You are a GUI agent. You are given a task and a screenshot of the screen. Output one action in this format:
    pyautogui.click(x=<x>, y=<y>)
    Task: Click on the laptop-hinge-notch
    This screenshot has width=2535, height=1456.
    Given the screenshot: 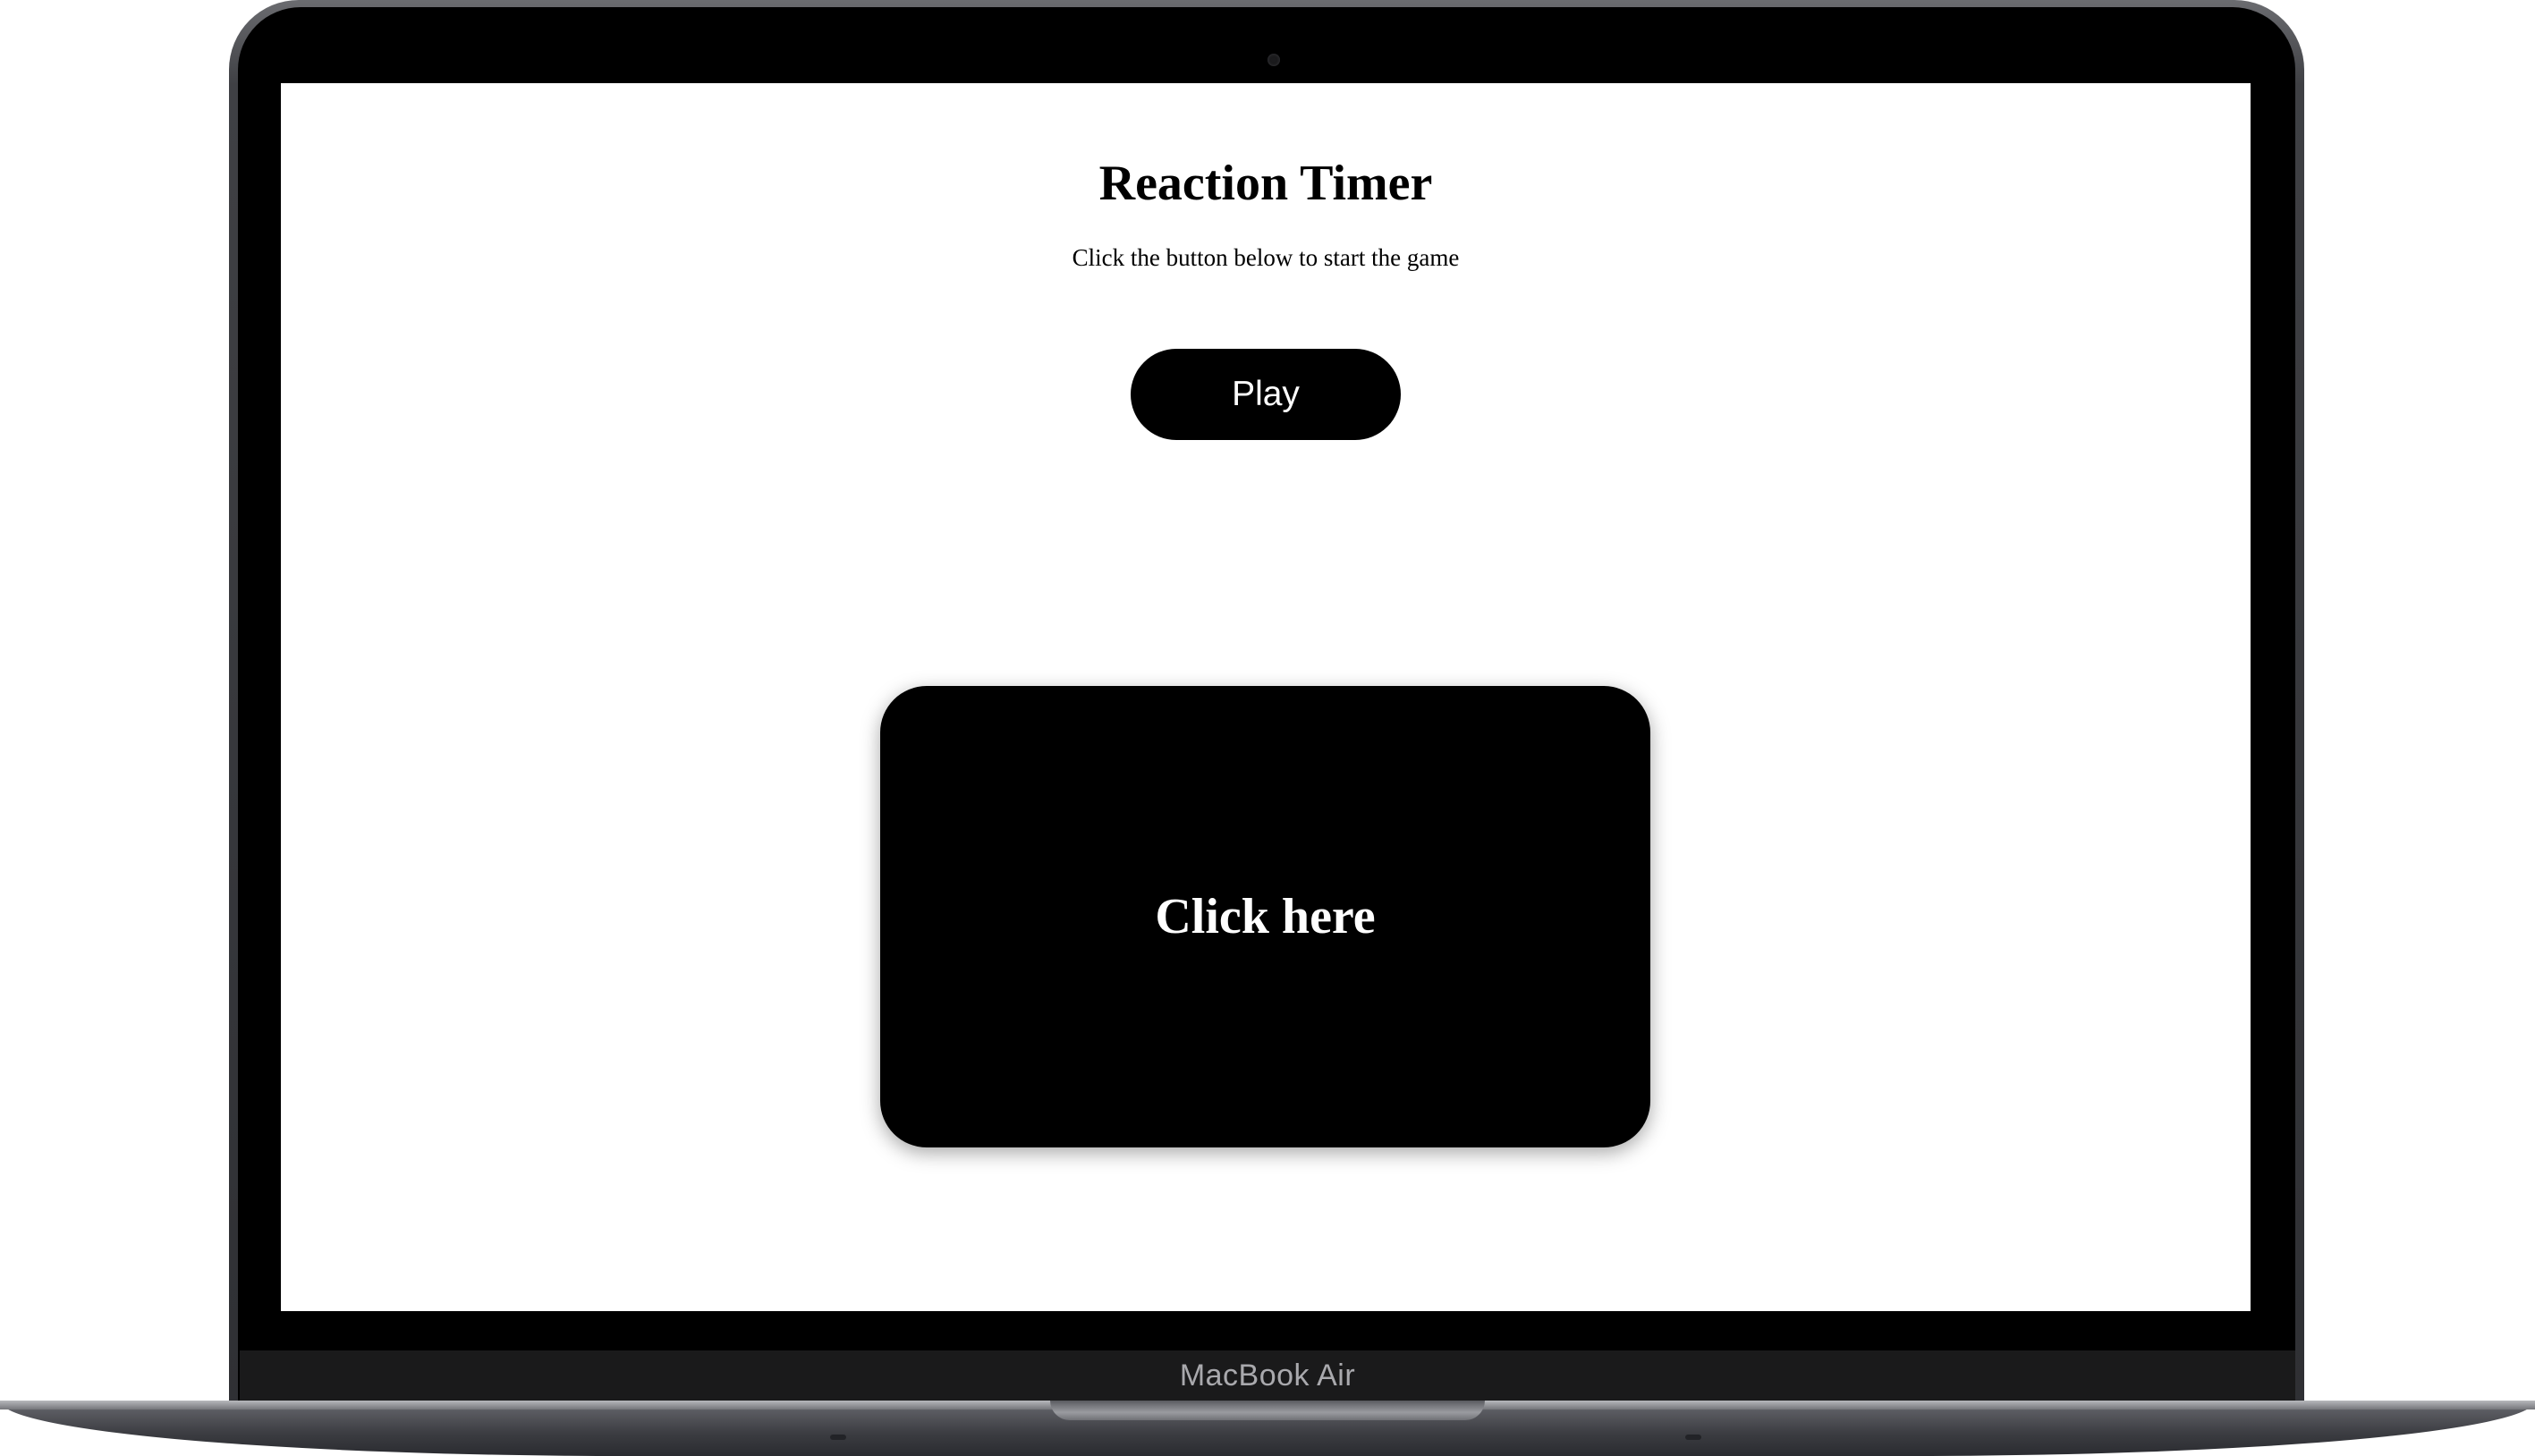 What is the action you would take?
    pyautogui.click(x=1267, y=1410)
    